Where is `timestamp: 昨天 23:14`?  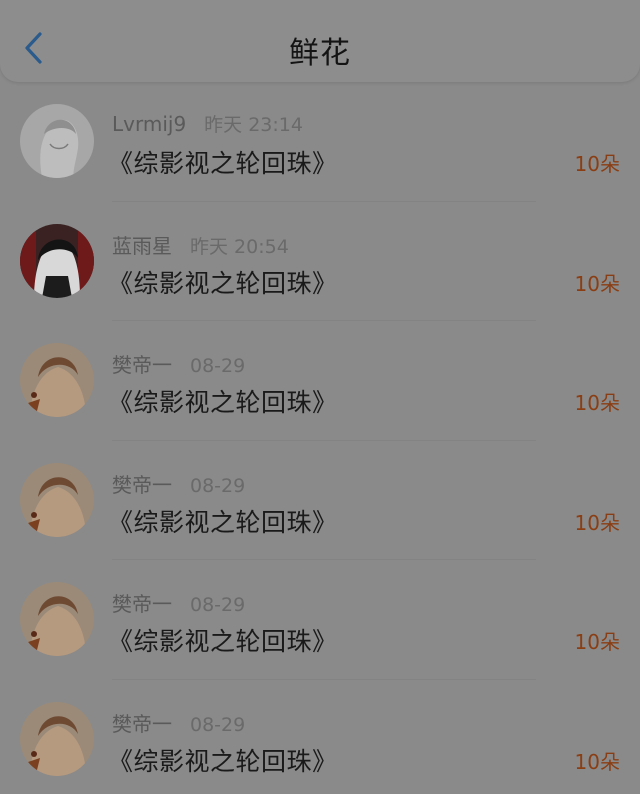
timestamp: 昨天 23:14 is located at coordinates (253, 125).